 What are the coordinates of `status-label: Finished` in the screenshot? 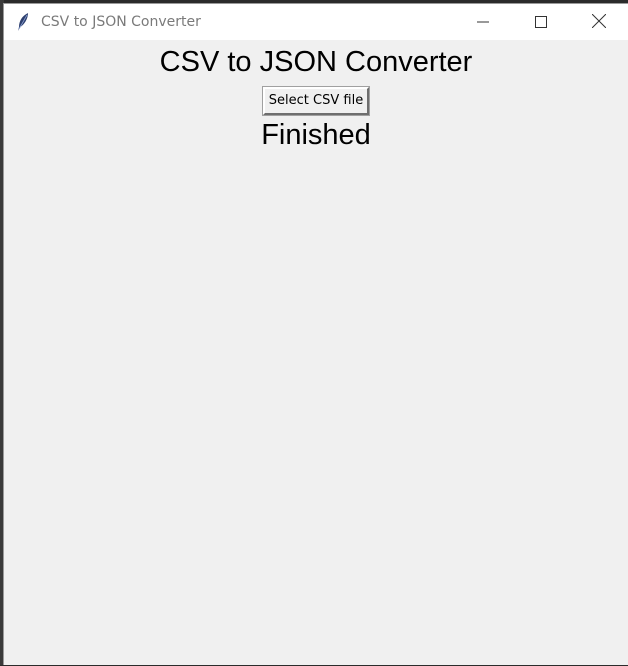 It's located at (316, 135).